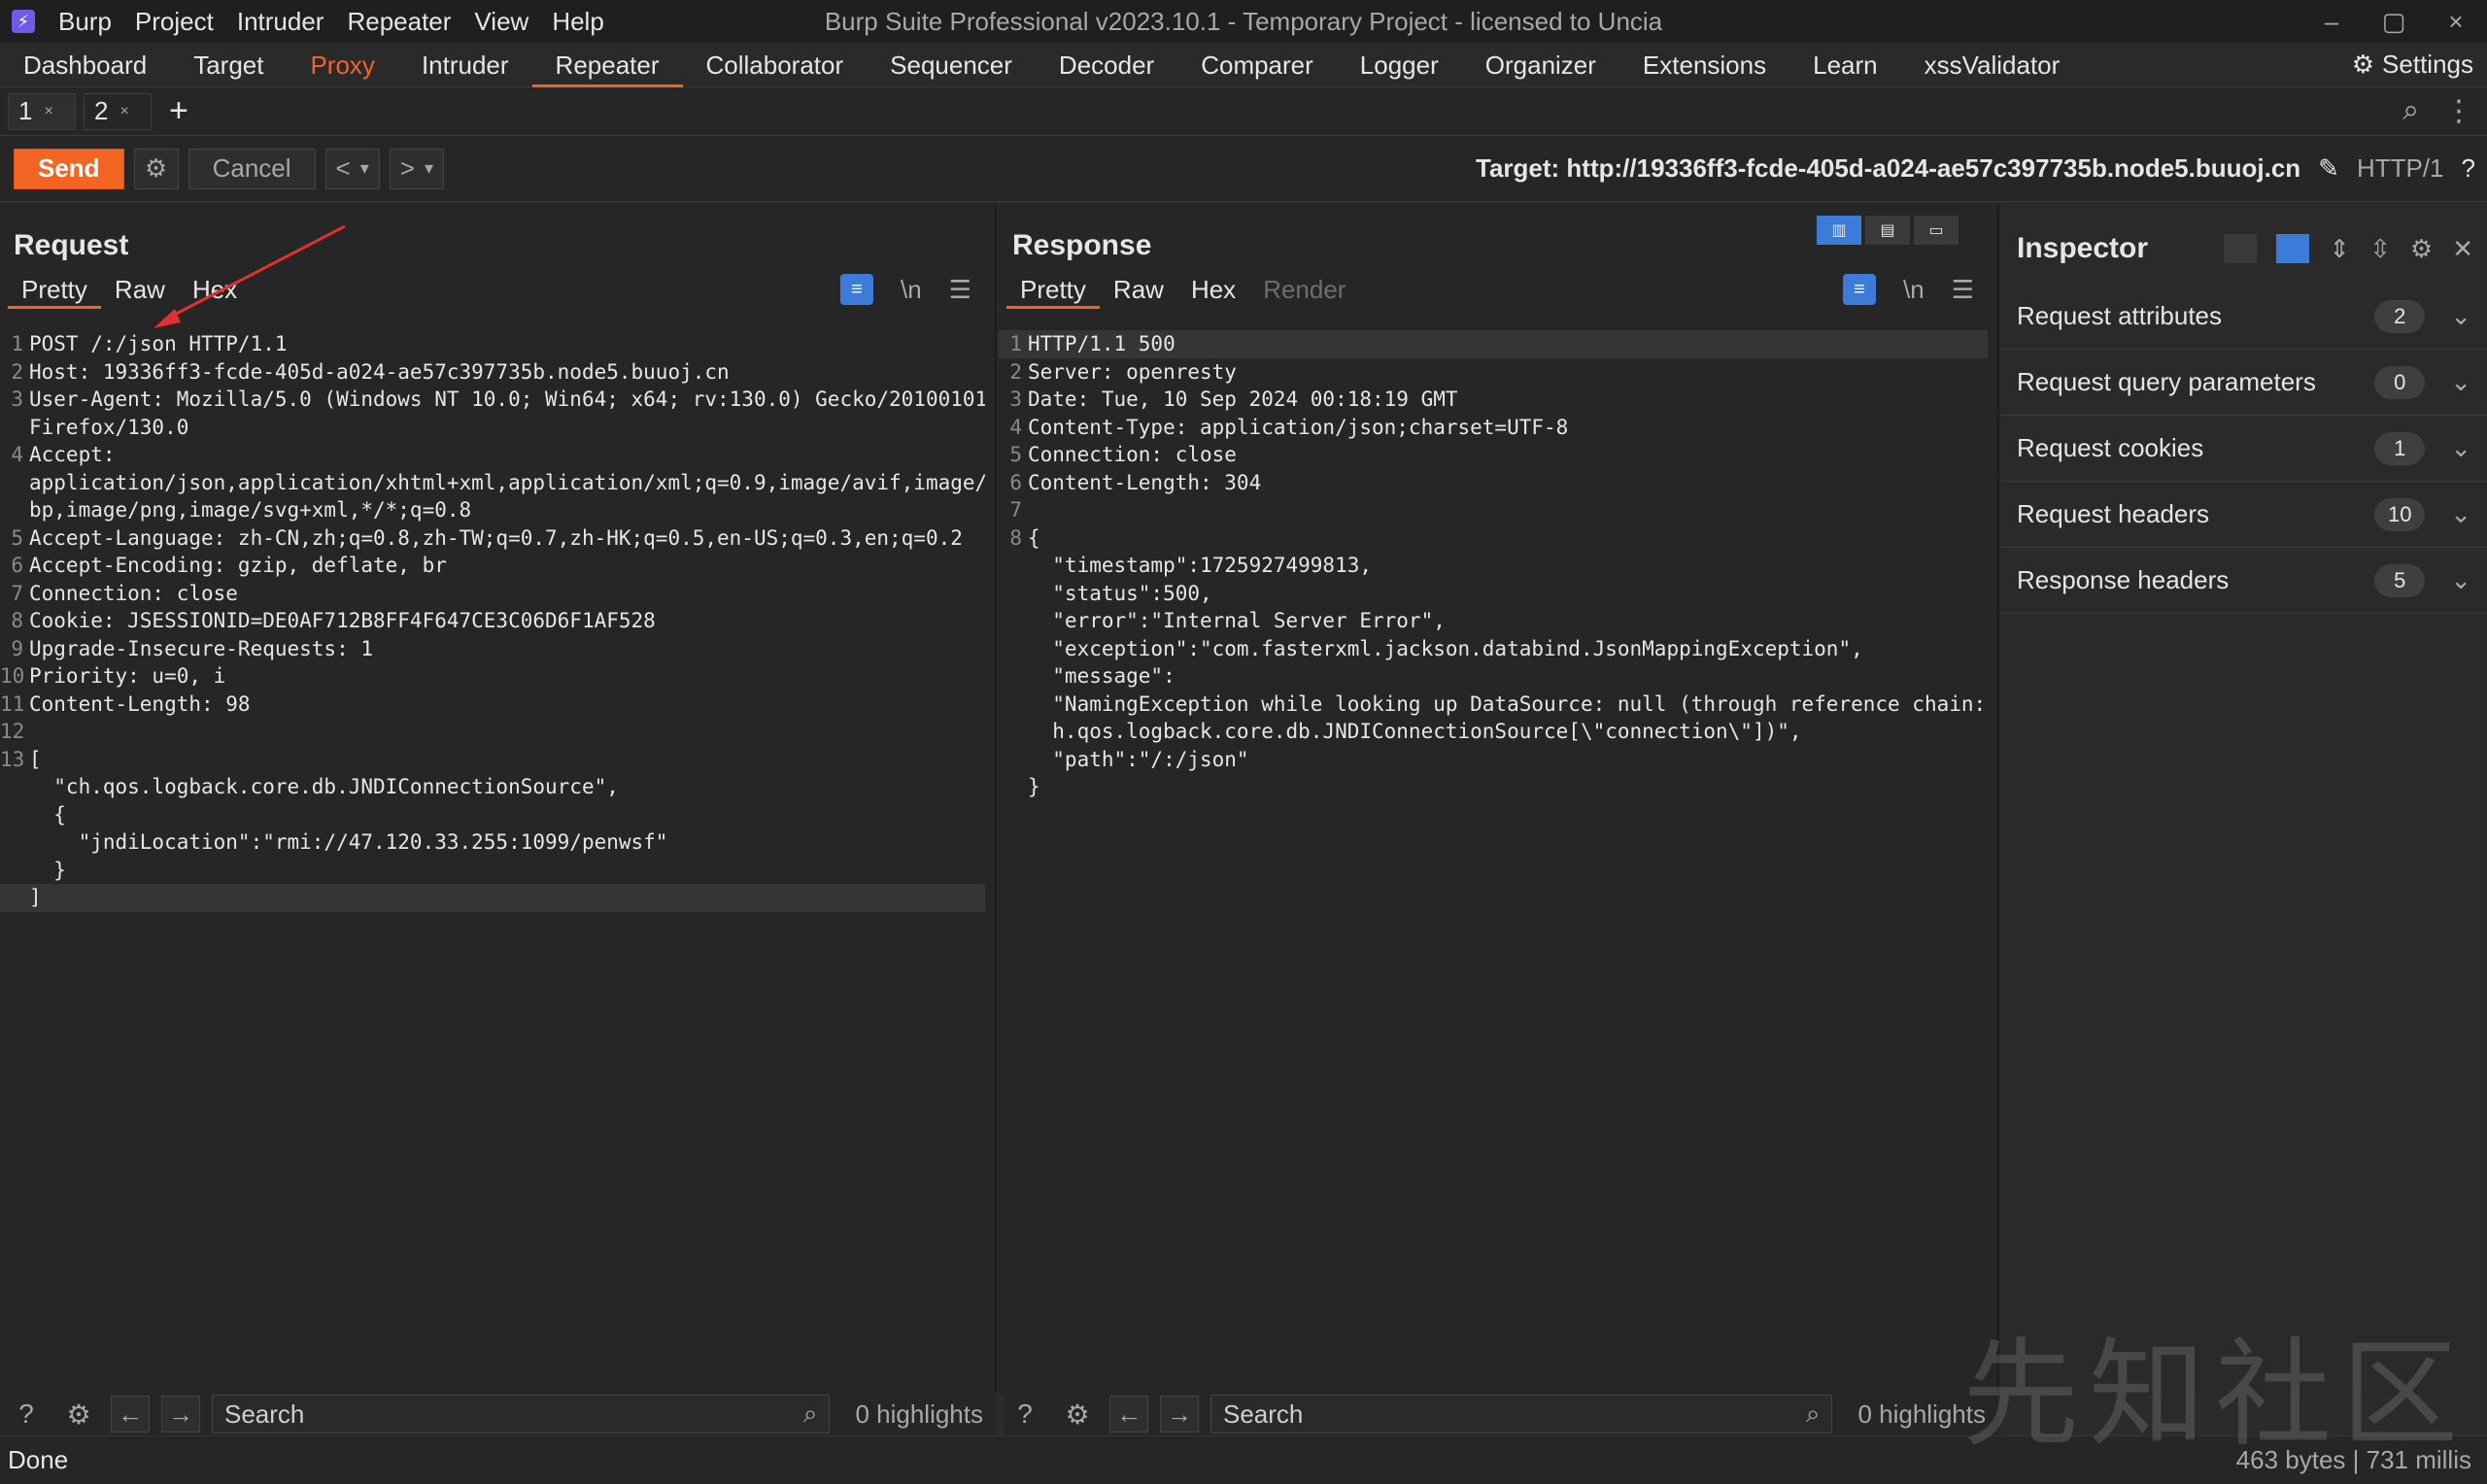 The image size is (2487, 1484). Describe the element at coordinates (951, 65) in the screenshot. I see `tab-sequencer: Sequencer` at that location.